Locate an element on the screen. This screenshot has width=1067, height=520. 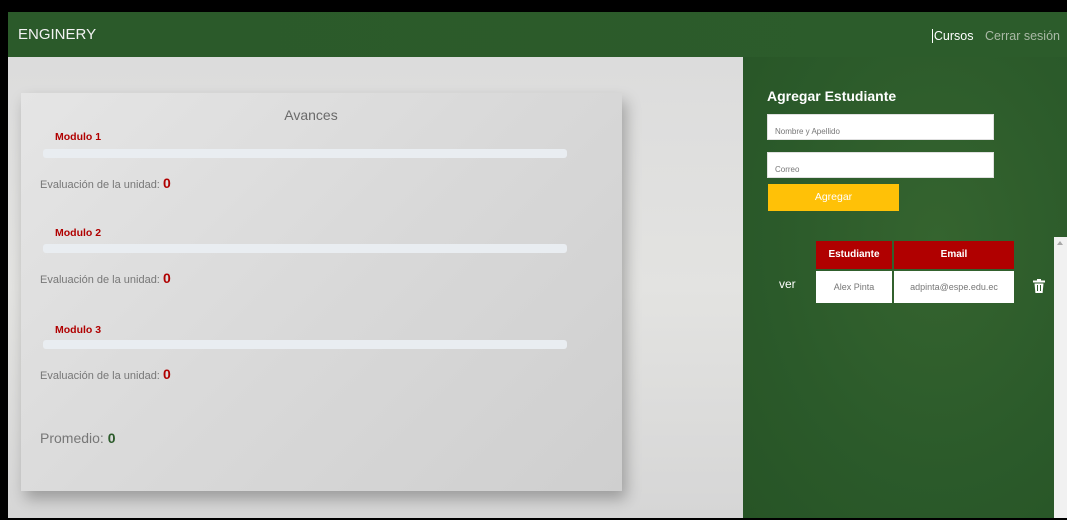
trash-icon is located at coordinates (1039, 286).